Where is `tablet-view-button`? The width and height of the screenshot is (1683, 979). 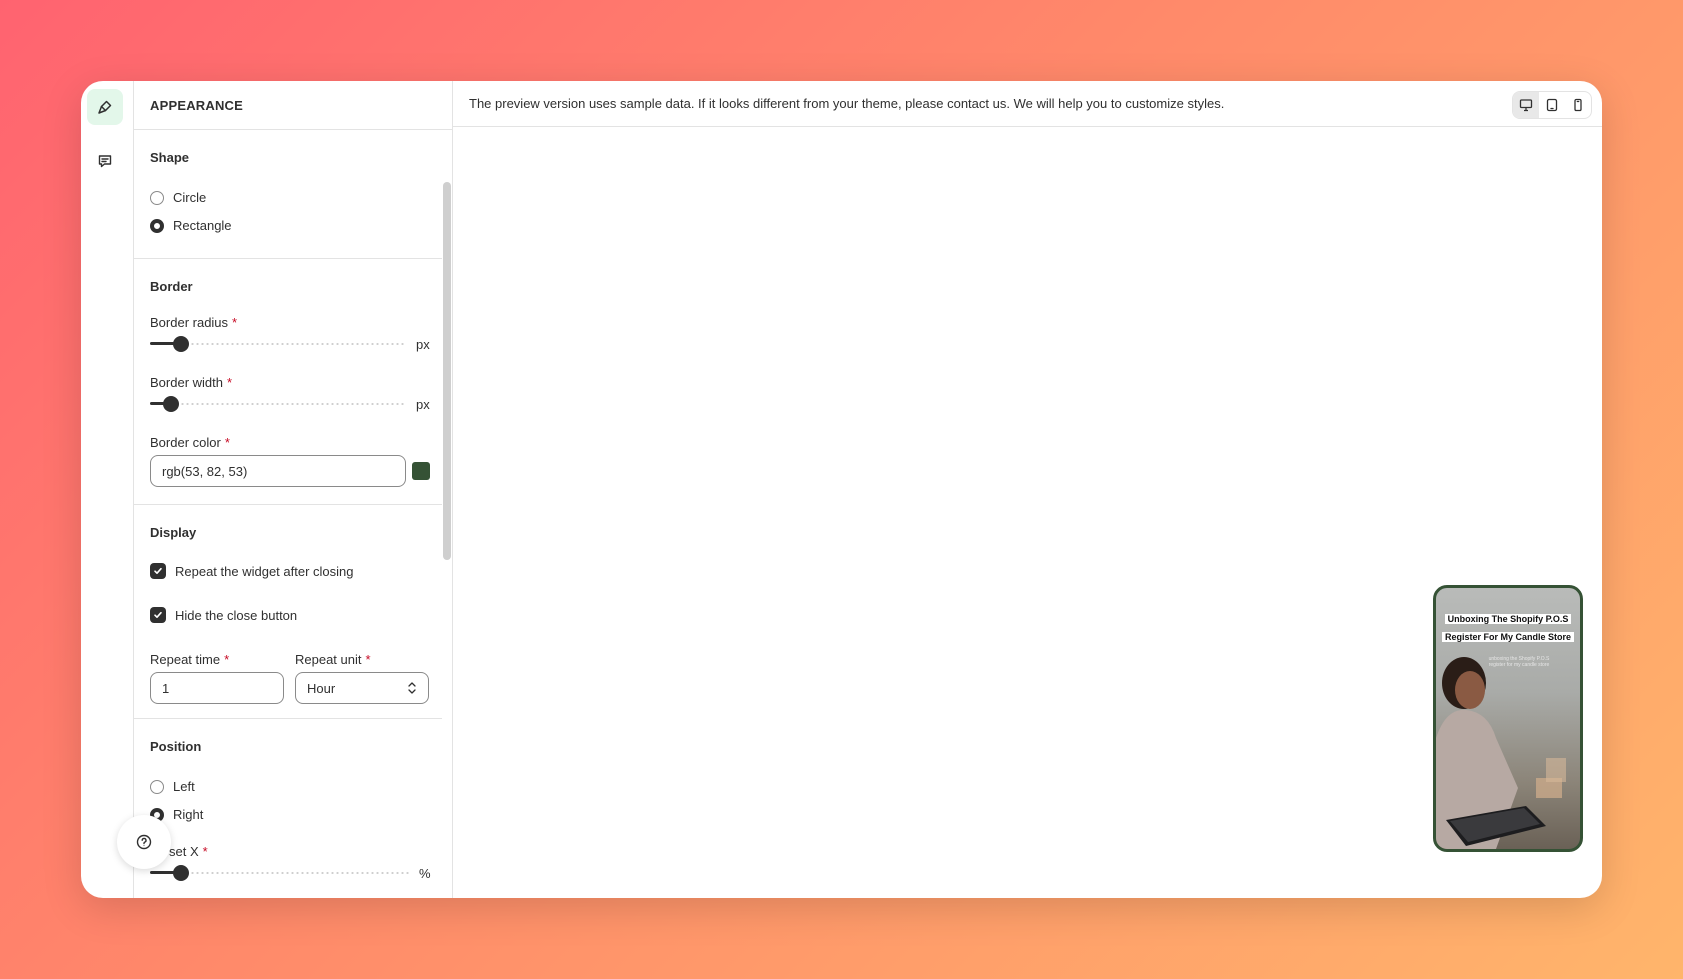
tablet-view-button is located at coordinates (1552, 105).